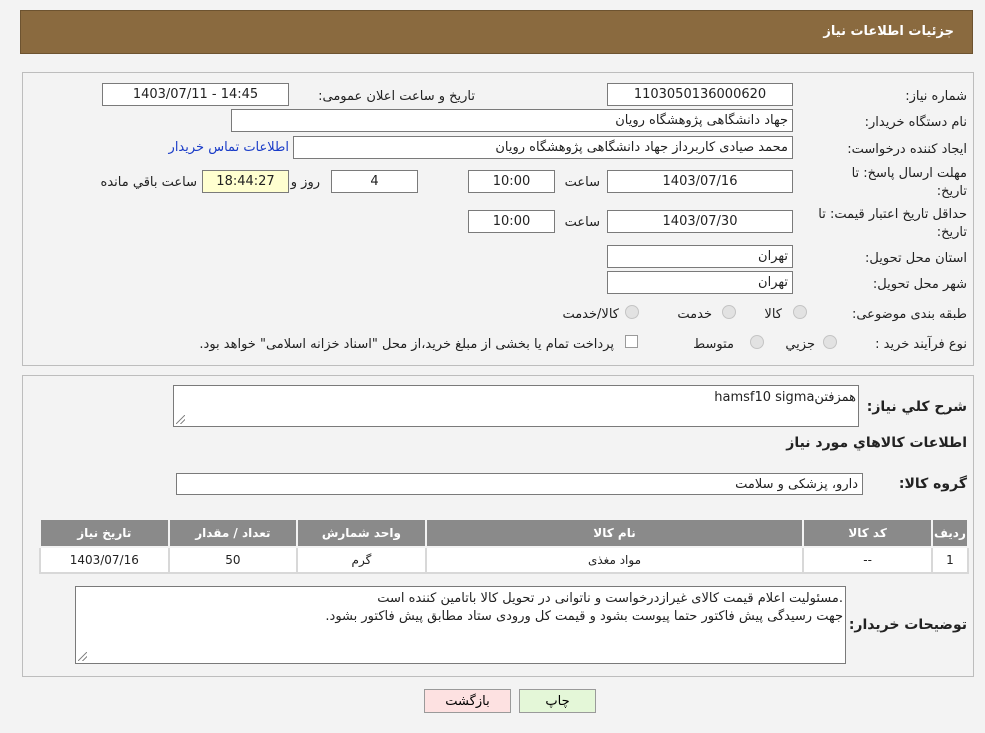  I want to click on province-label: استان محل تحویل:, so click(916, 258).